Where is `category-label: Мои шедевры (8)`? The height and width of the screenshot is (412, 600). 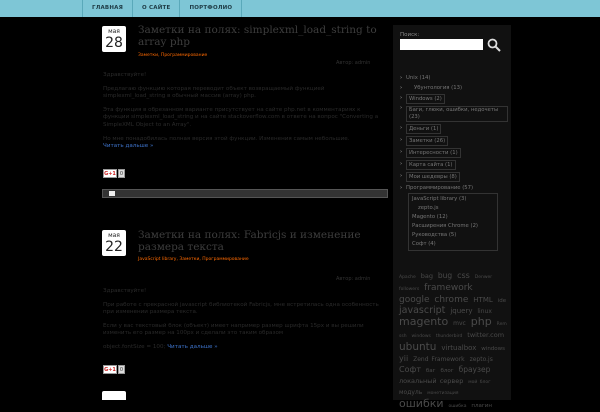
category-label: Мои шедевры (8) is located at coordinates (433, 177).